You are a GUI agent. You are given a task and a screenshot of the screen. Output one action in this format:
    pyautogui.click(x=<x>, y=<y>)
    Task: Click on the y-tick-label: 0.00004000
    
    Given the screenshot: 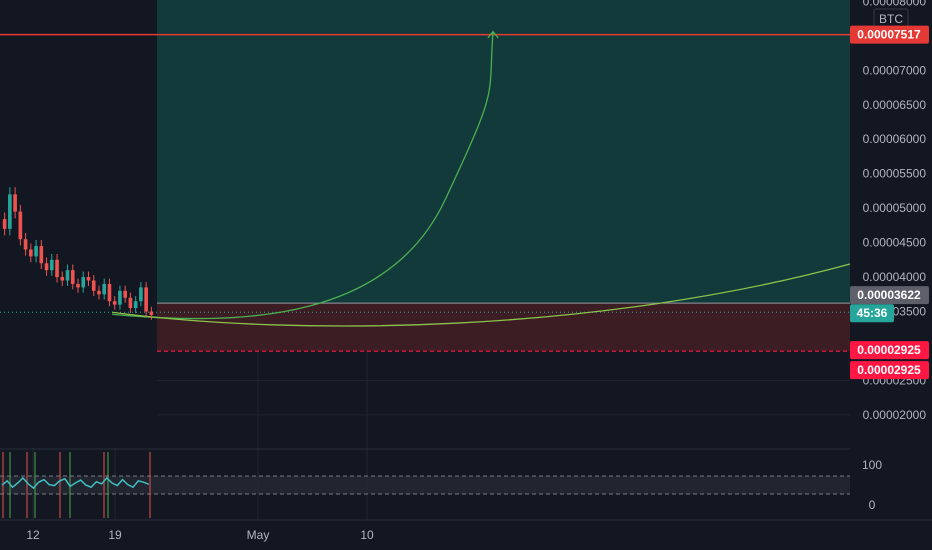 What is the action you would take?
    pyautogui.click(x=895, y=277)
    